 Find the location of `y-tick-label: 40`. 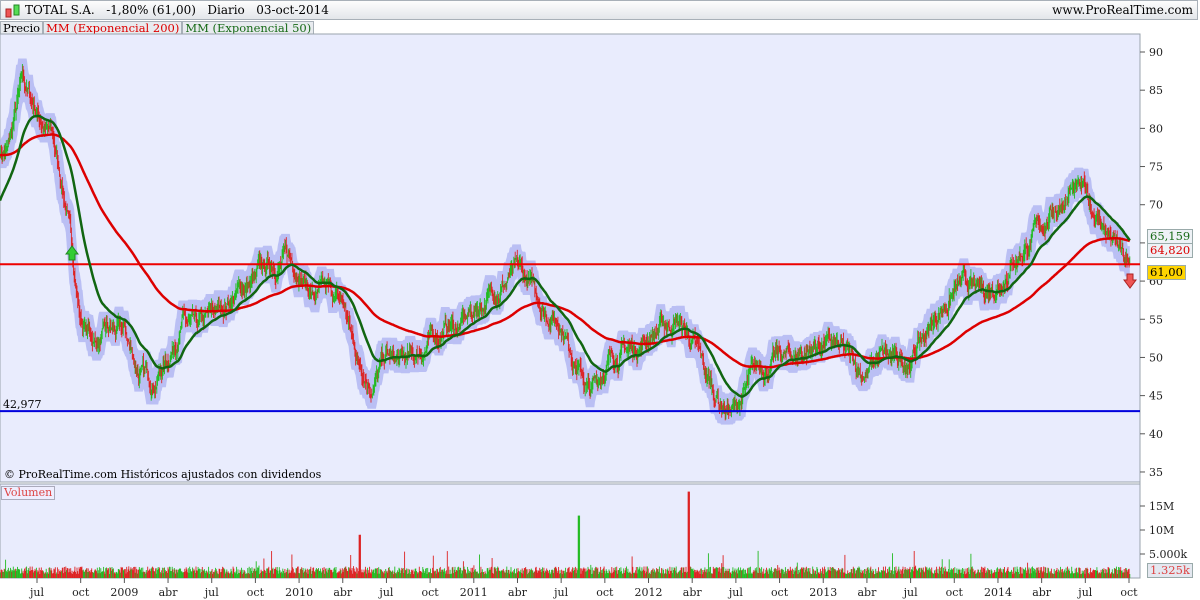

y-tick-label: 40 is located at coordinates (1156, 434).